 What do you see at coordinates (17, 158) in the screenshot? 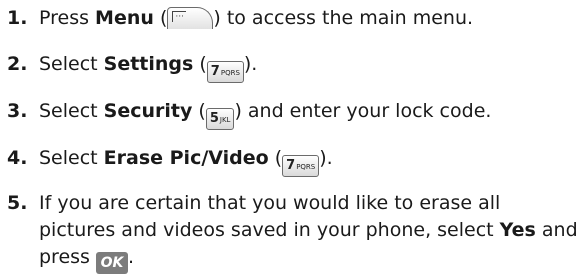
I see `step-number: 4.` at bounding box center [17, 158].